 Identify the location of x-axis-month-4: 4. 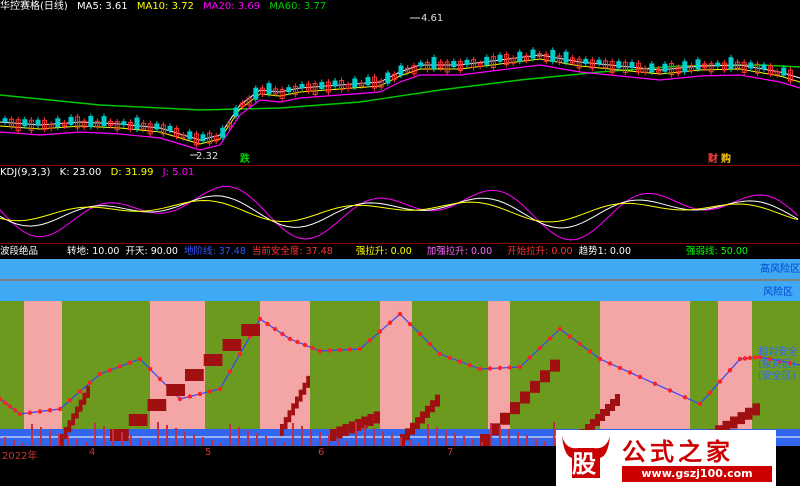
(92, 452).